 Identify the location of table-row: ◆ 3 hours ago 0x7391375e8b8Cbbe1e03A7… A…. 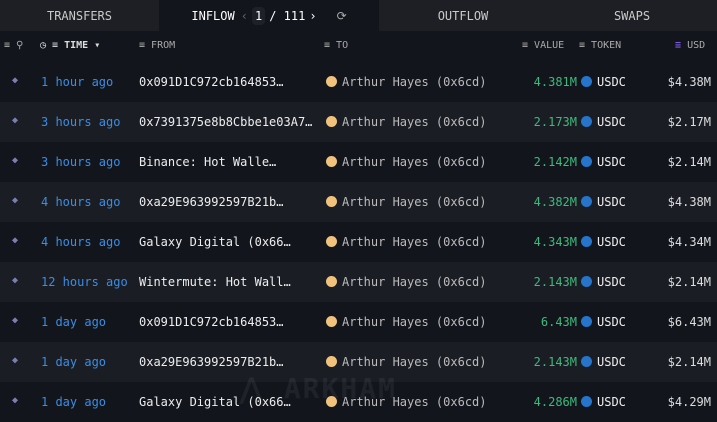
(358, 122).